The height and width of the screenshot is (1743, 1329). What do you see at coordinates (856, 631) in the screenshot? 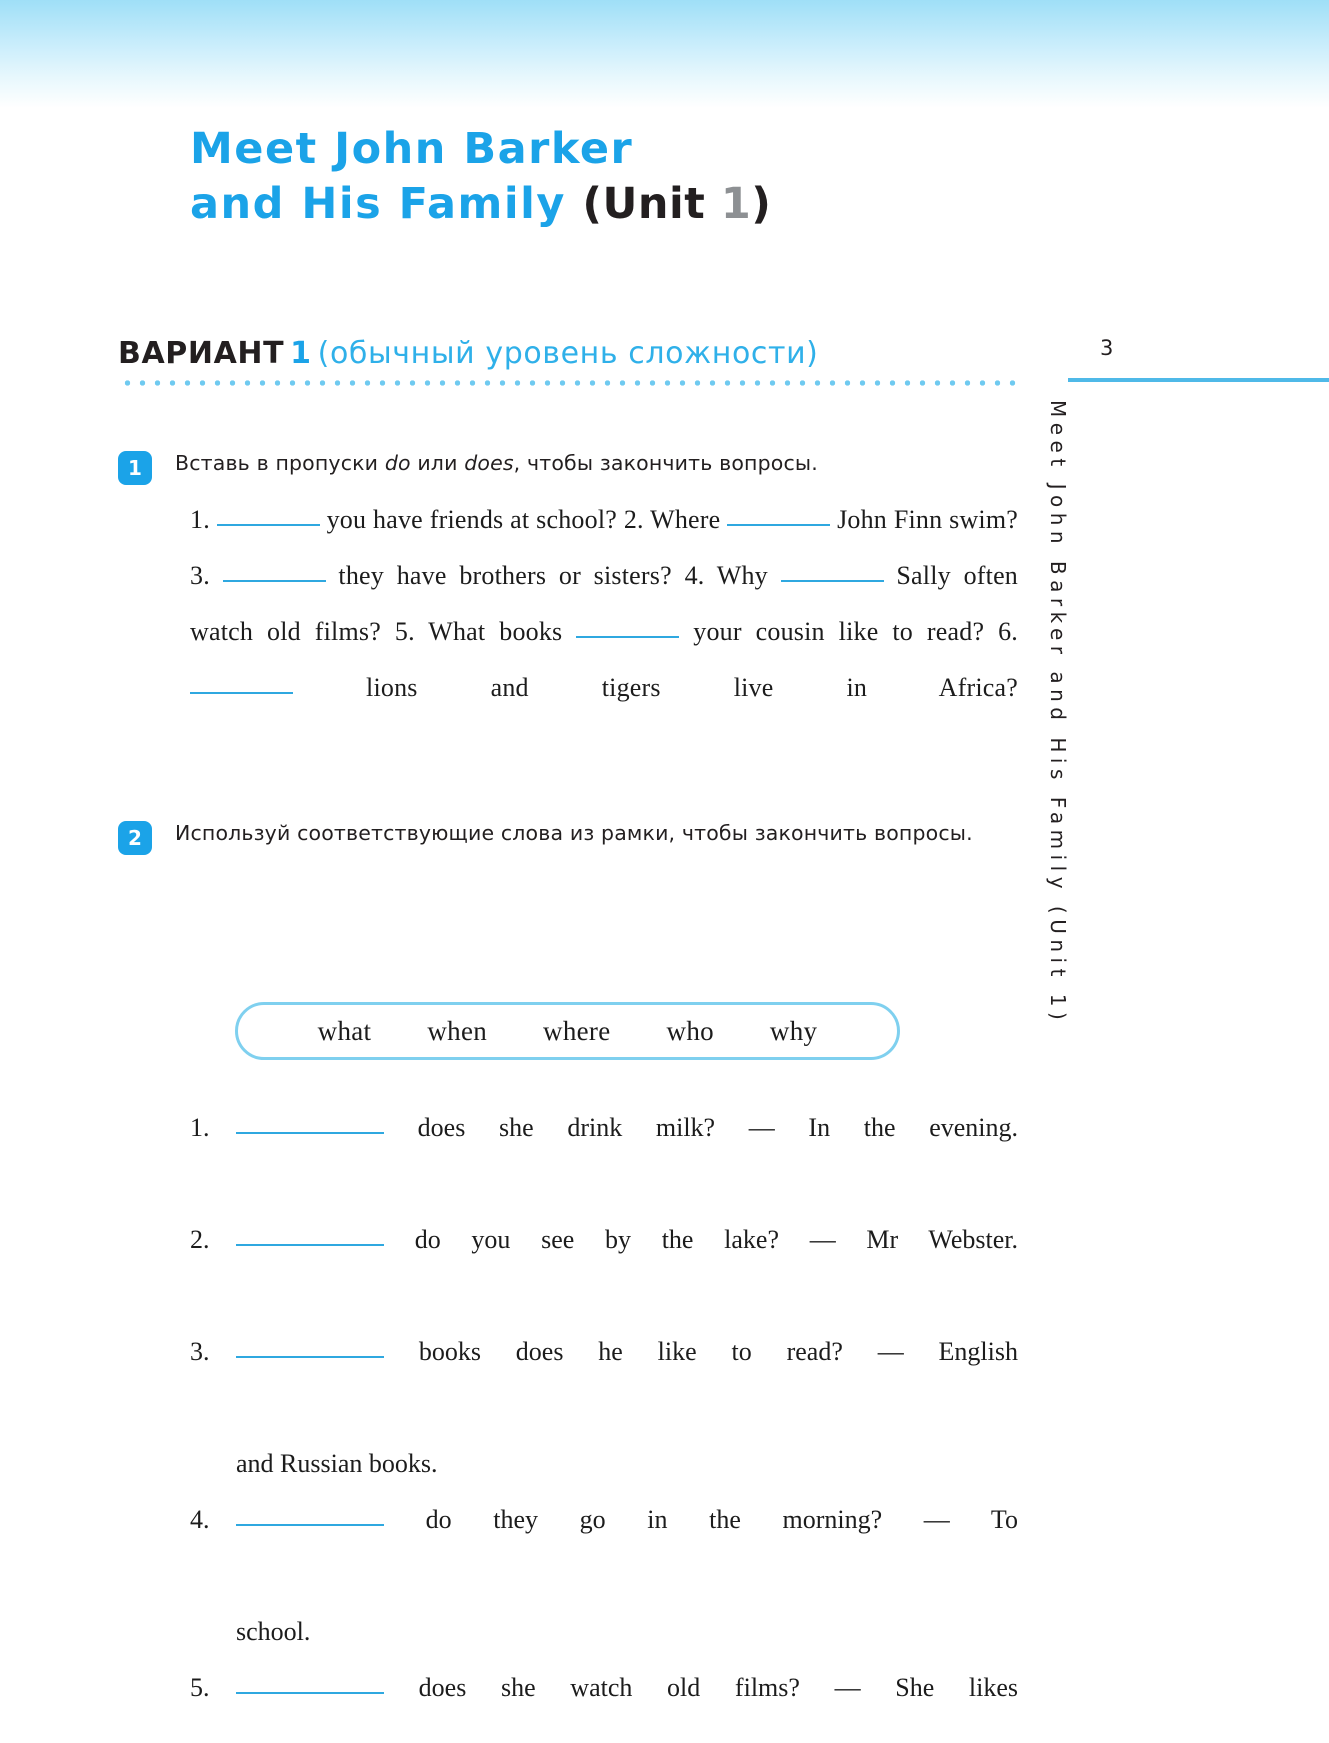
I see `exercise-1-text-5: your cousin like to read? 6.` at bounding box center [856, 631].